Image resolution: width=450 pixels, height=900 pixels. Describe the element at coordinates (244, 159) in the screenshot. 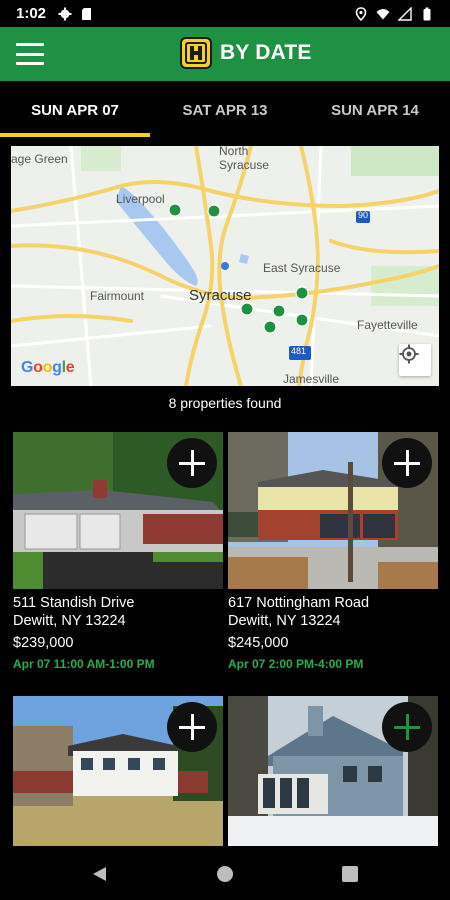

I see `map-label-north-syracuse: North Syracuse` at that location.